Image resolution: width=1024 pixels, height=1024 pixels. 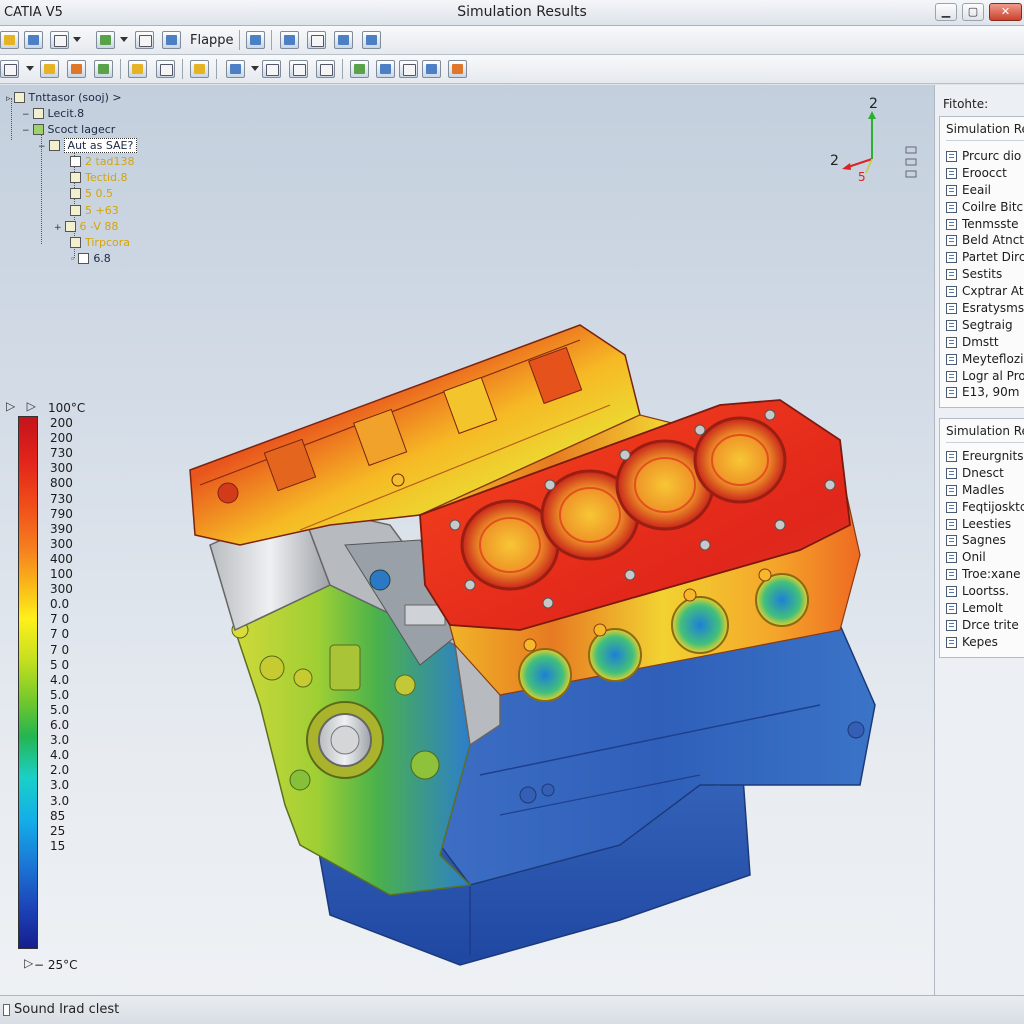 I want to click on result-list-item: Cxptrar At, so click(x=985, y=292).